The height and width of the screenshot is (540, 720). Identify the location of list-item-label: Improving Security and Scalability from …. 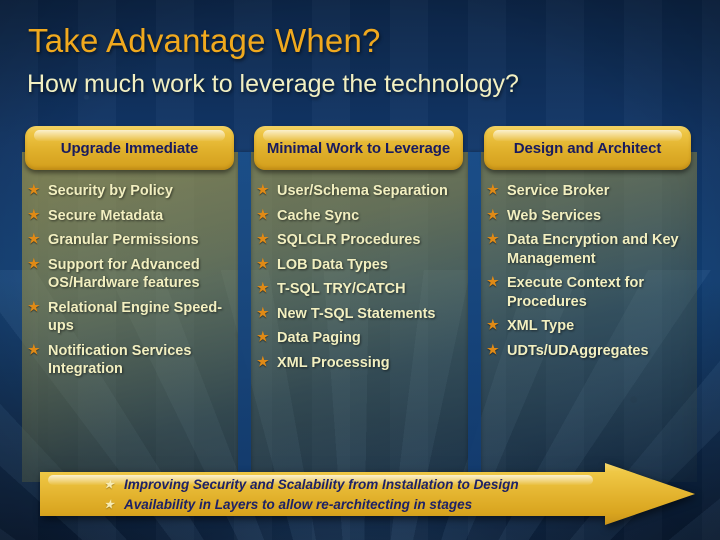
(321, 484).